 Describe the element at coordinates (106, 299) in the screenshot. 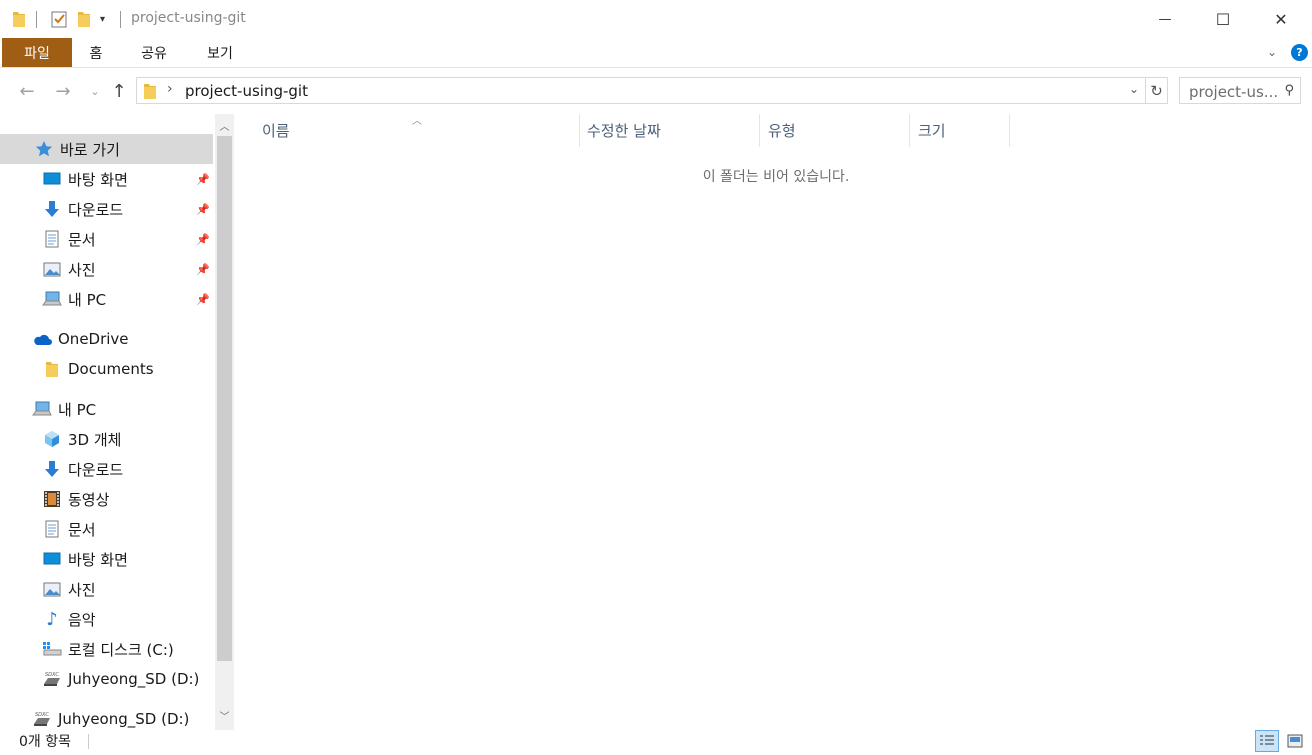

I see `sidebar-item-this-pc-pinned: 내 PC` at that location.